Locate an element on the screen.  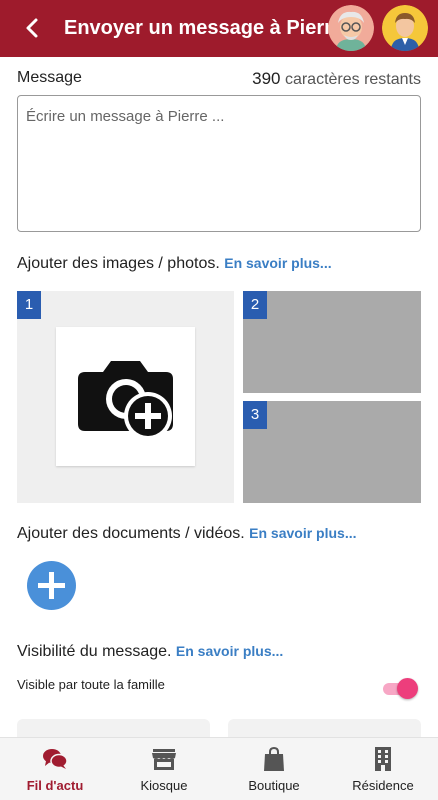
back-button is located at coordinates (32, 28).